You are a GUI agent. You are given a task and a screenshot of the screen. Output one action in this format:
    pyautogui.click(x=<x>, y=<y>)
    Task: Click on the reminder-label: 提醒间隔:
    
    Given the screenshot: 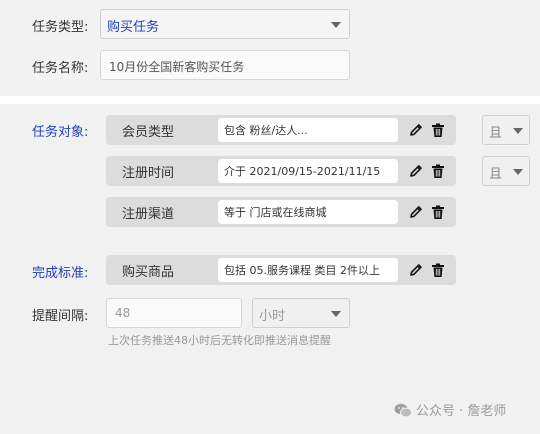 What is the action you would take?
    pyautogui.click(x=60, y=316)
    